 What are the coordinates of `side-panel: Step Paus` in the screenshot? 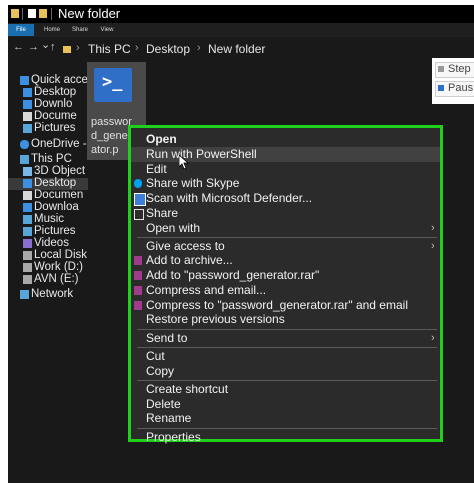 It's located at (453, 81).